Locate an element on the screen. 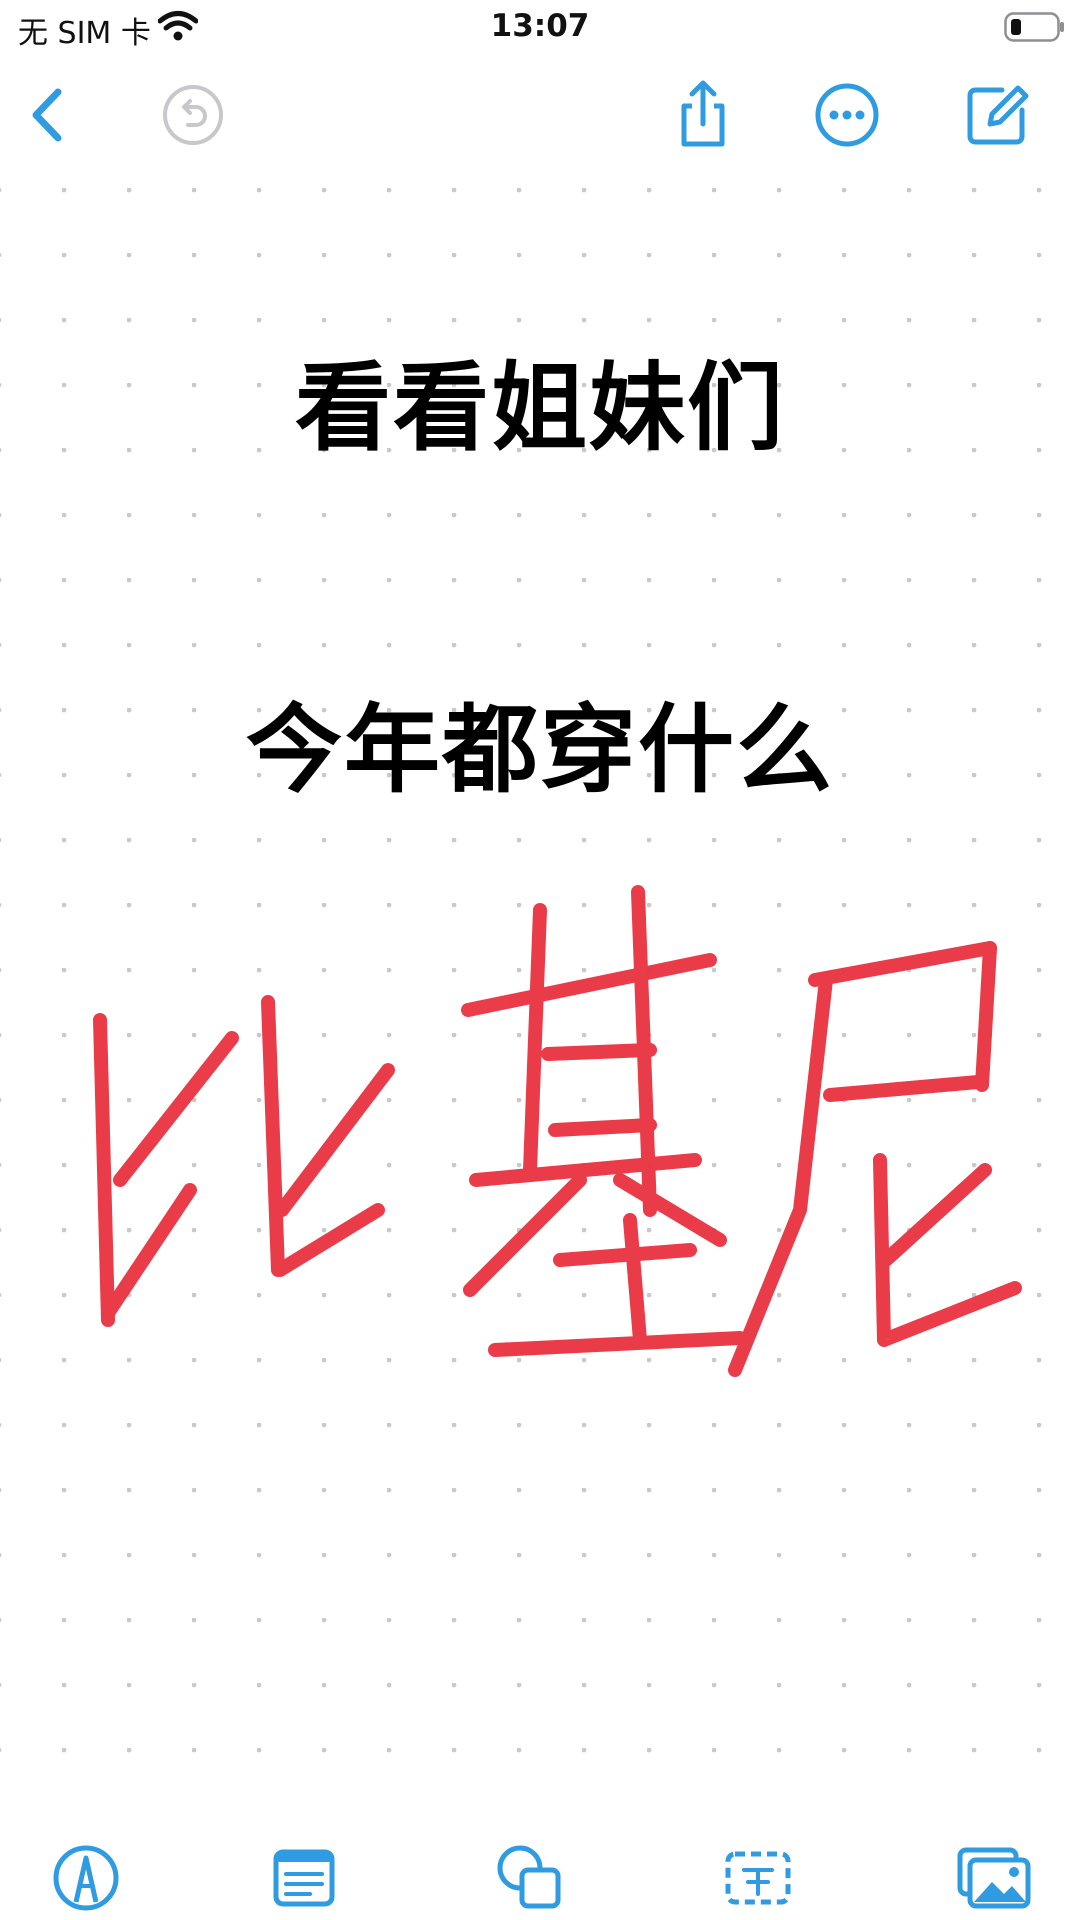  chevron-left-icon is located at coordinates (47, 115).